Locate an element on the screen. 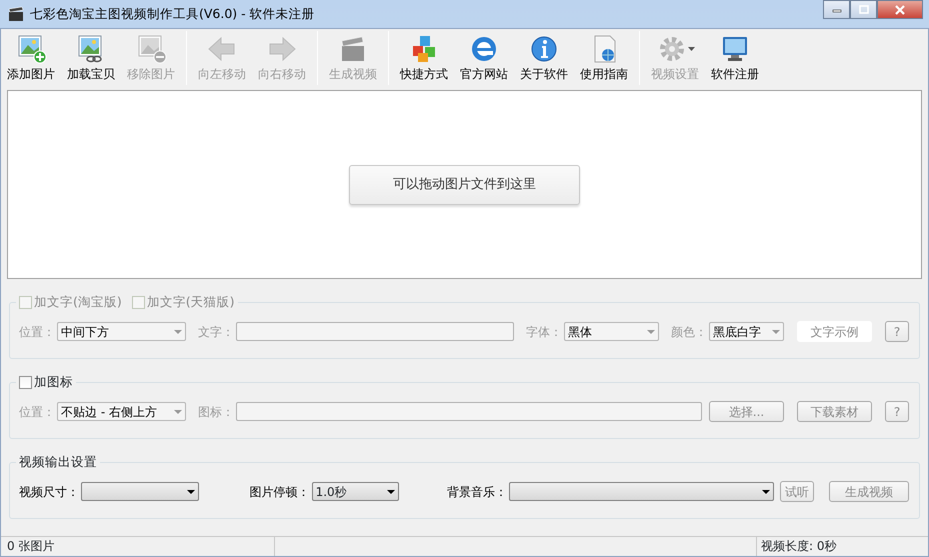 The height and width of the screenshot is (557, 929). maximize-icon is located at coordinates (863, 9).